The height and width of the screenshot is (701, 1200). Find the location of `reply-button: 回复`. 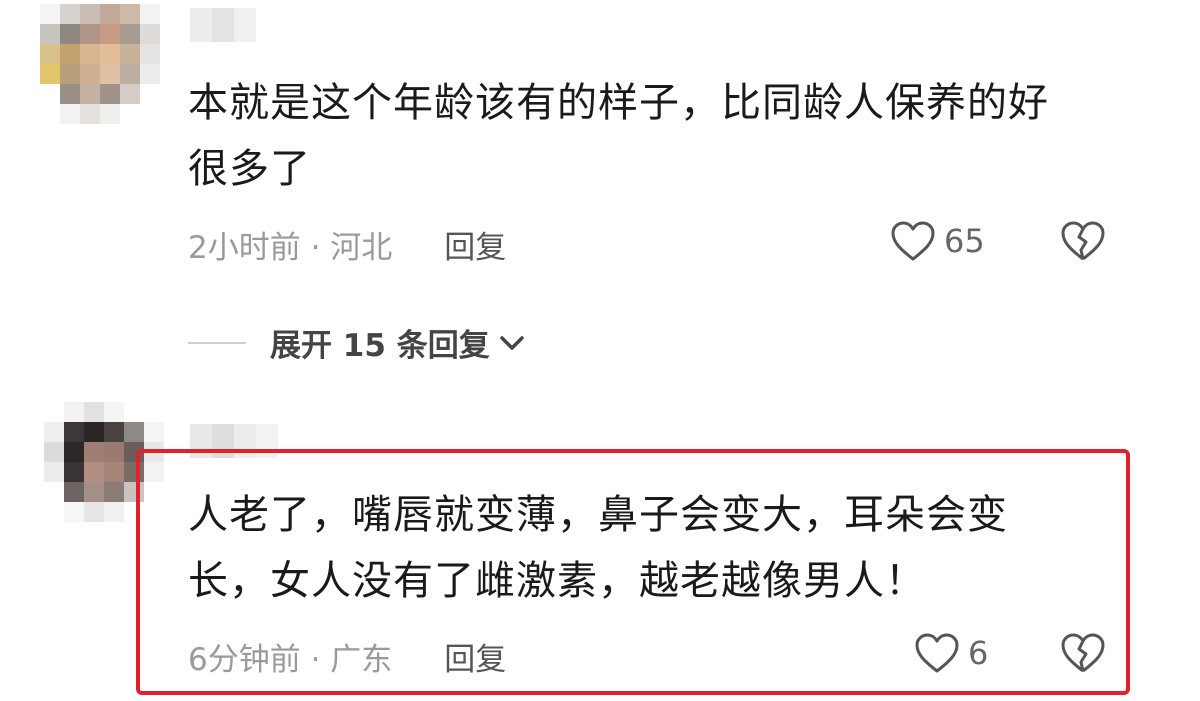

reply-button: 回复 is located at coordinates (475, 244).